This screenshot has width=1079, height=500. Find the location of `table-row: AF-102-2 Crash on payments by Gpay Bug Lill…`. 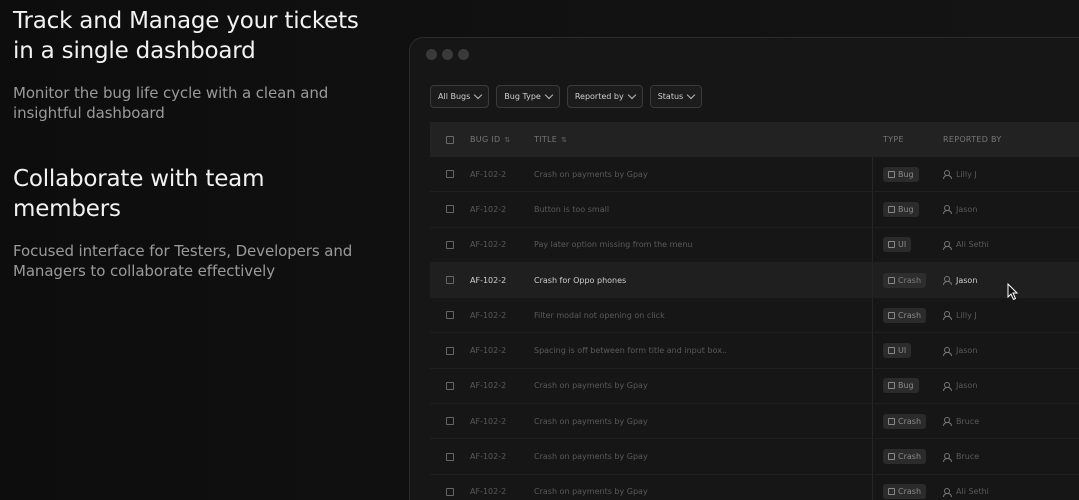

table-row: AF-102-2 Crash on payments by Gpay Bug Lill… is located at coordinates (754, 175).